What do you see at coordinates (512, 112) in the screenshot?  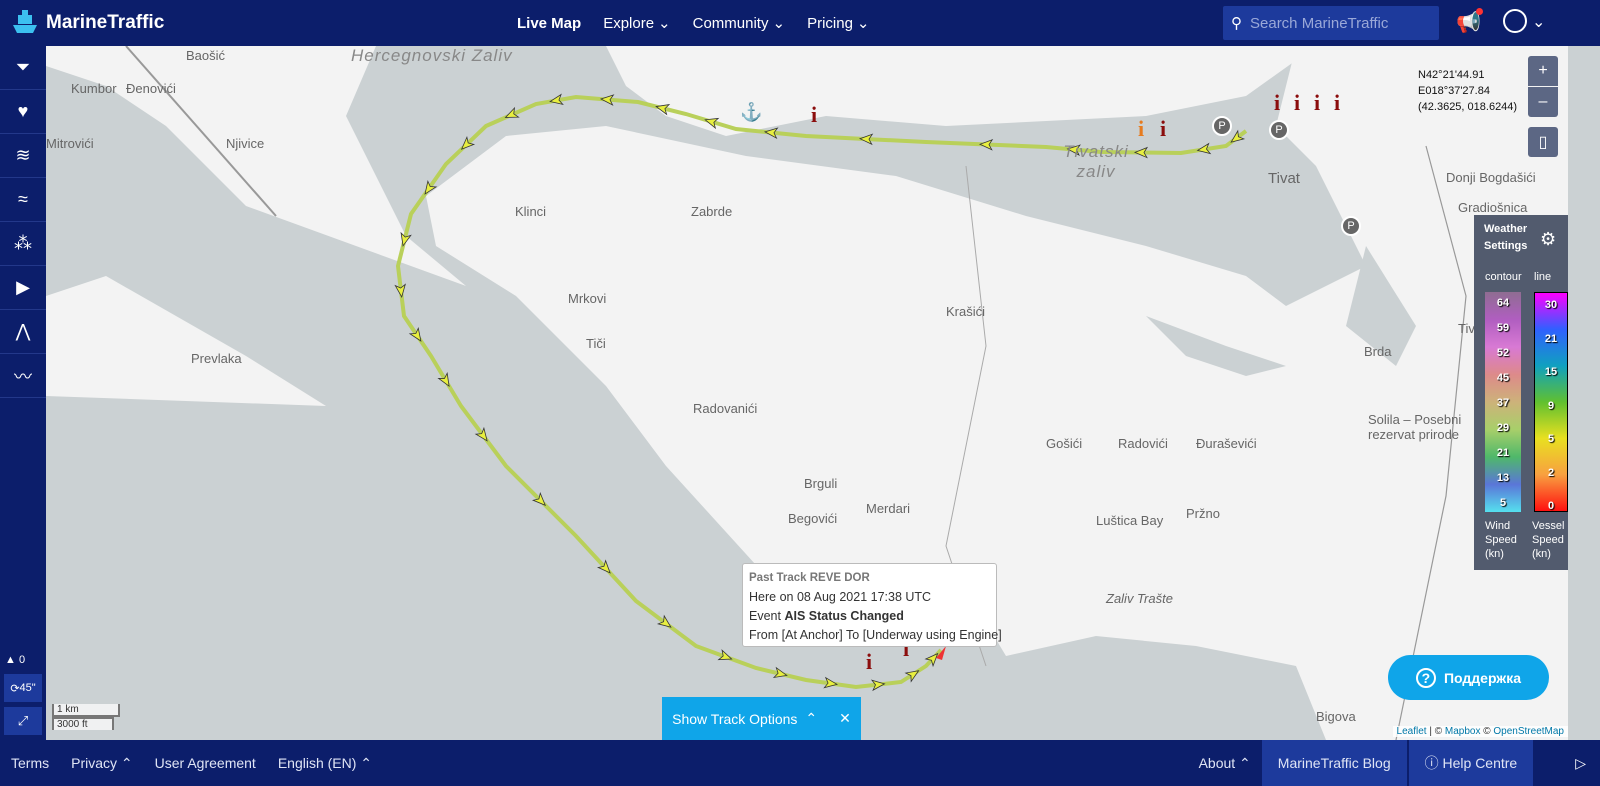 I see `track-arrow-icon` at bounding box center [512, 112].